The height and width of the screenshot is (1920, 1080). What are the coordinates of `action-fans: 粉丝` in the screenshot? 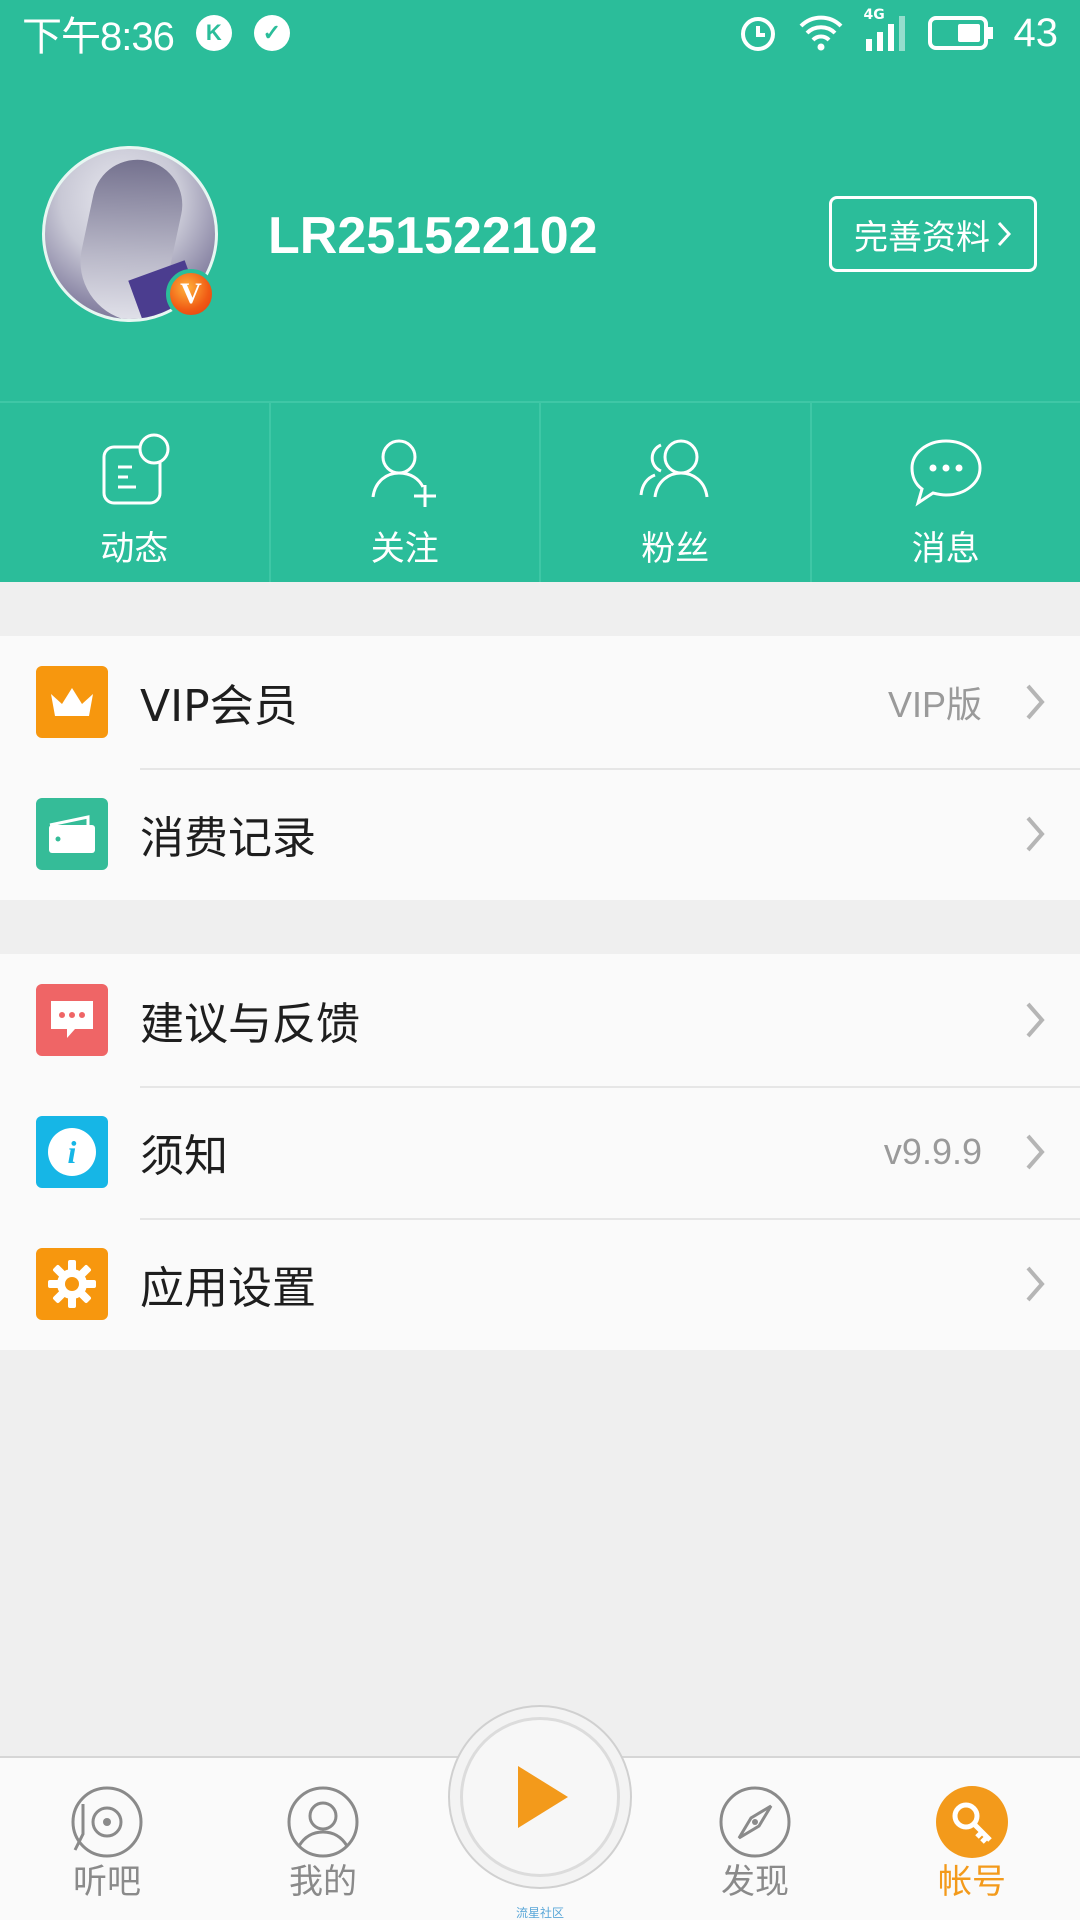 It's located at (676, 492).